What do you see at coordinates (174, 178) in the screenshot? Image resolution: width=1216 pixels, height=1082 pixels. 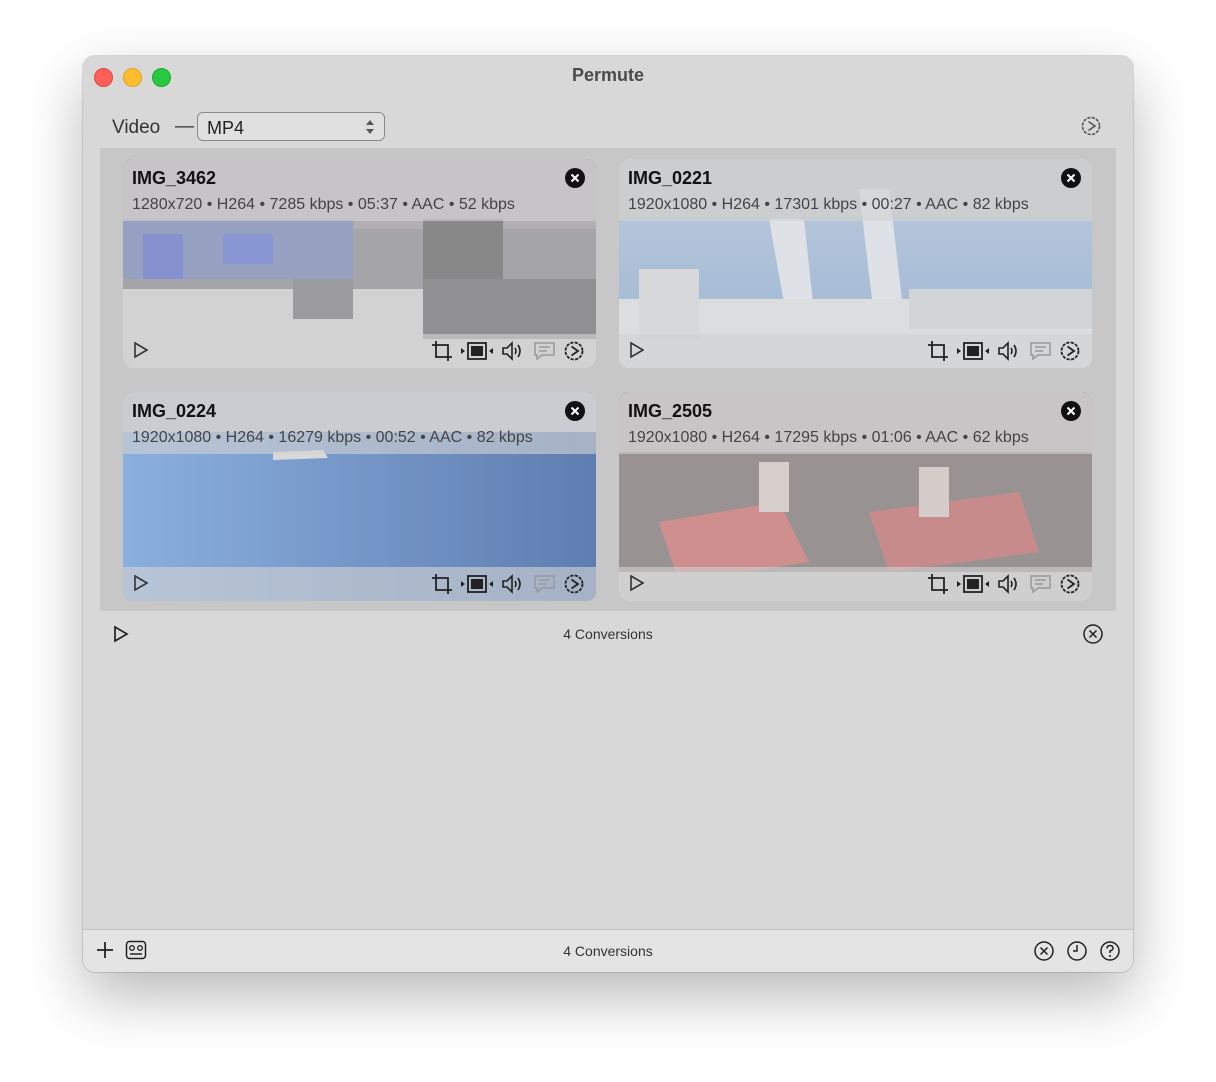 I see `file-name: IMG_3462` at bounding box center [174, 178].